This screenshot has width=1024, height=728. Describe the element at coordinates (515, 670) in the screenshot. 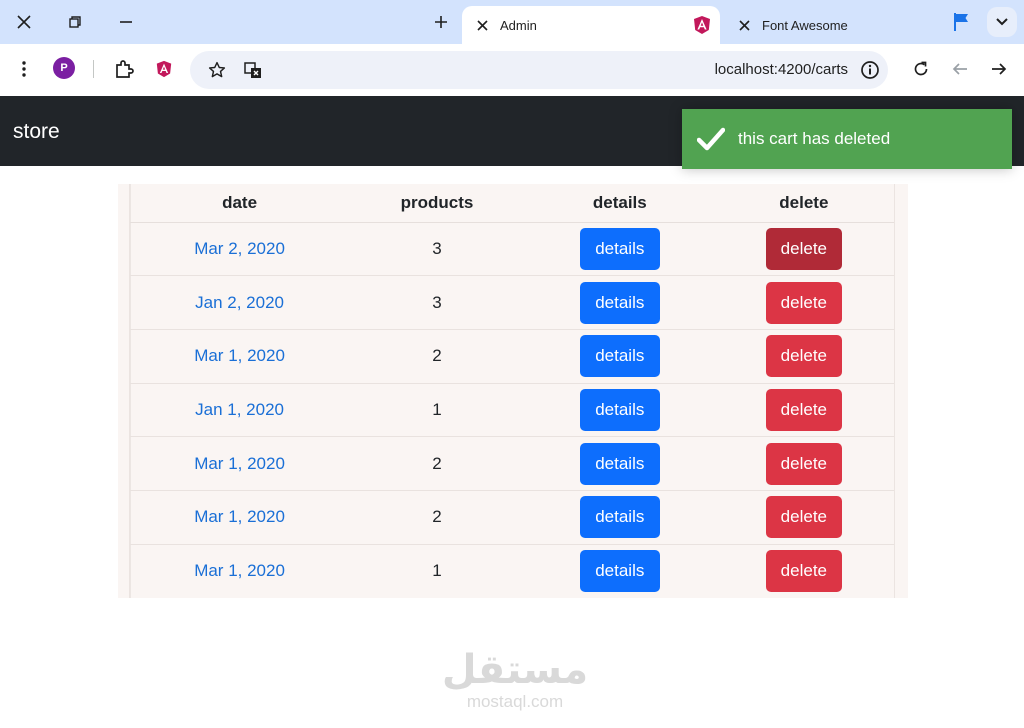

I see `watermark-arabic: مستقل` at that location.